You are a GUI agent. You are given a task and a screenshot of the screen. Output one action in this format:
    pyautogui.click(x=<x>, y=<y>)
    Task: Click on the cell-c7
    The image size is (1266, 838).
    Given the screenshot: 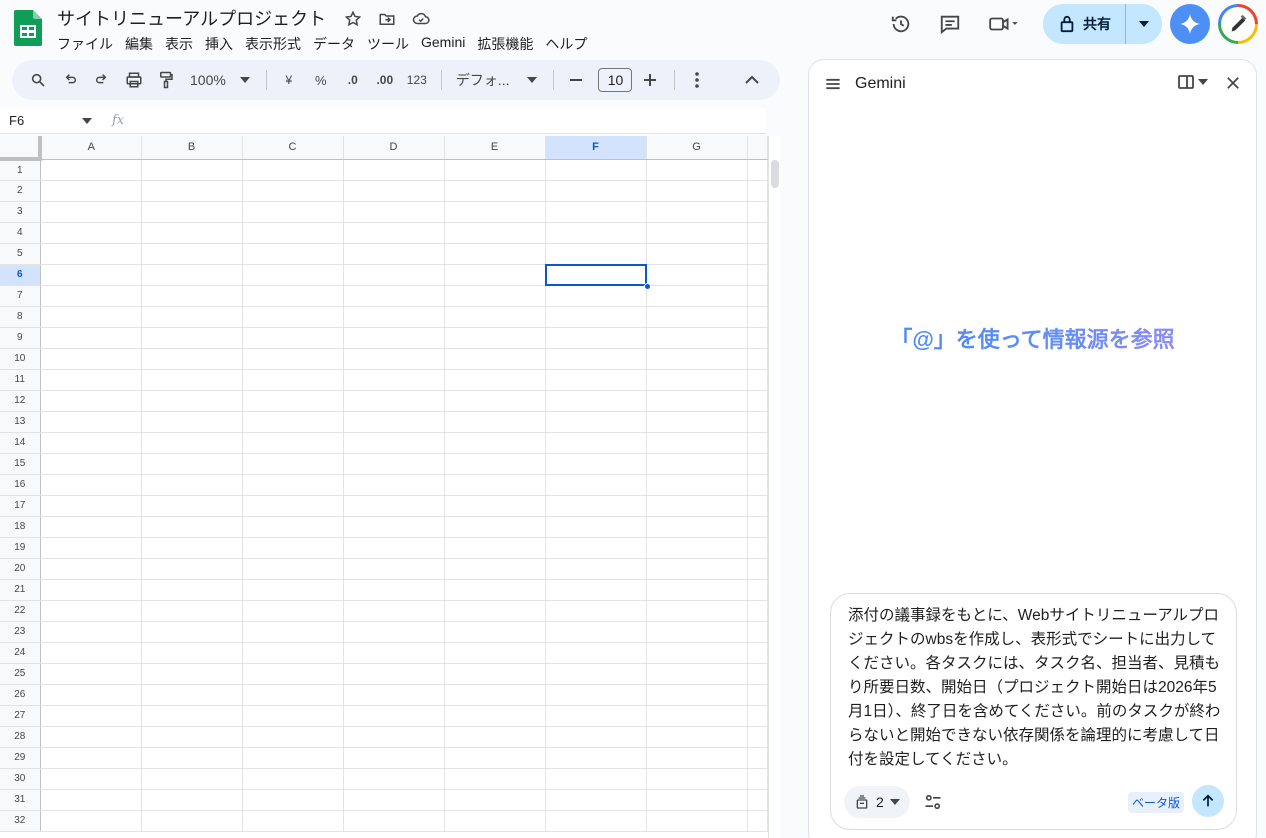 What is the action you would take?
    pyautogui.click(x=293, y=296)
    